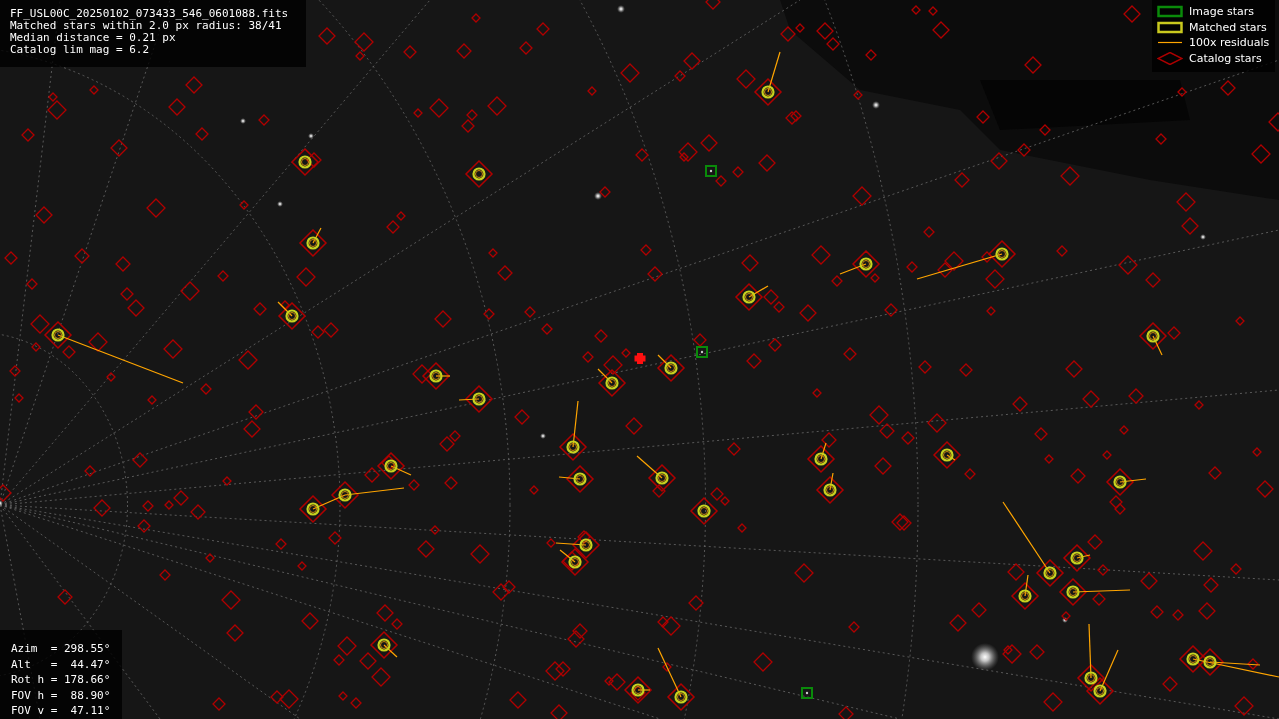 The height and width of the screenshot is (719, 1279). Describe the element at coordinates (61, 695) in the screenshot. I see `pointing-text: FOV h = 88.90°` at that location.